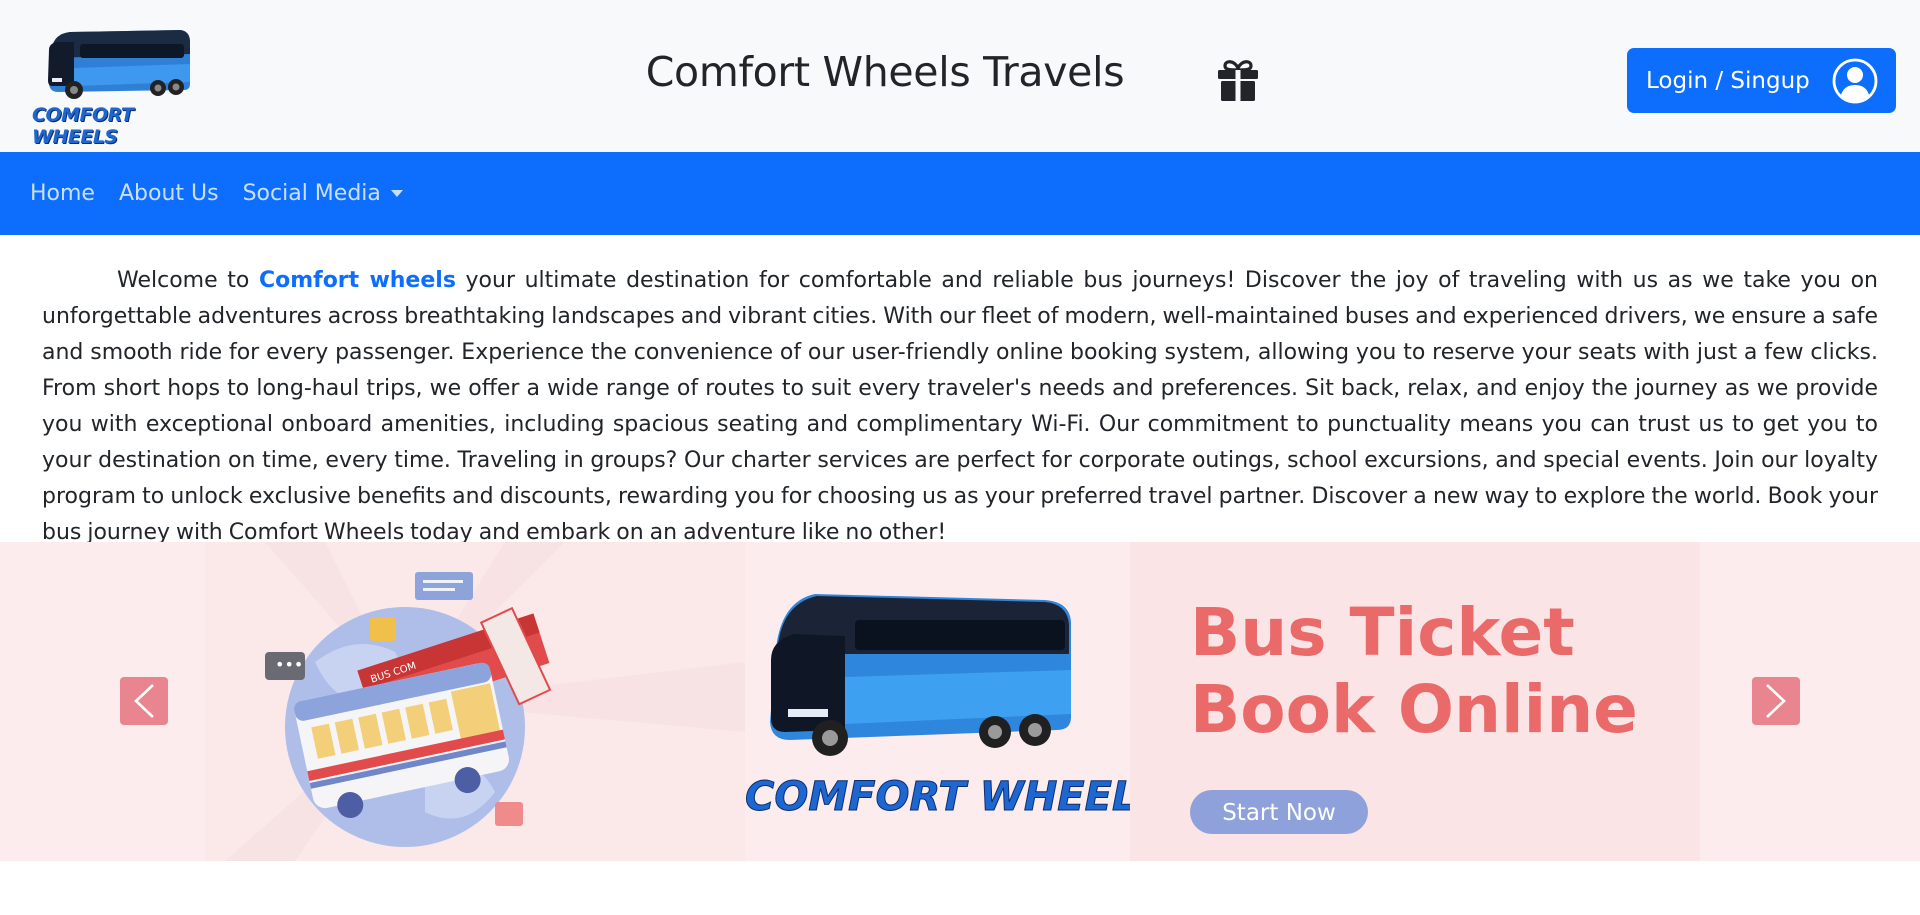 The image size is (1920, 915). Describe the element at coordinates (960, 193) in the screenshot. I see `main-navbar: Home About Us Social Media` at that location.